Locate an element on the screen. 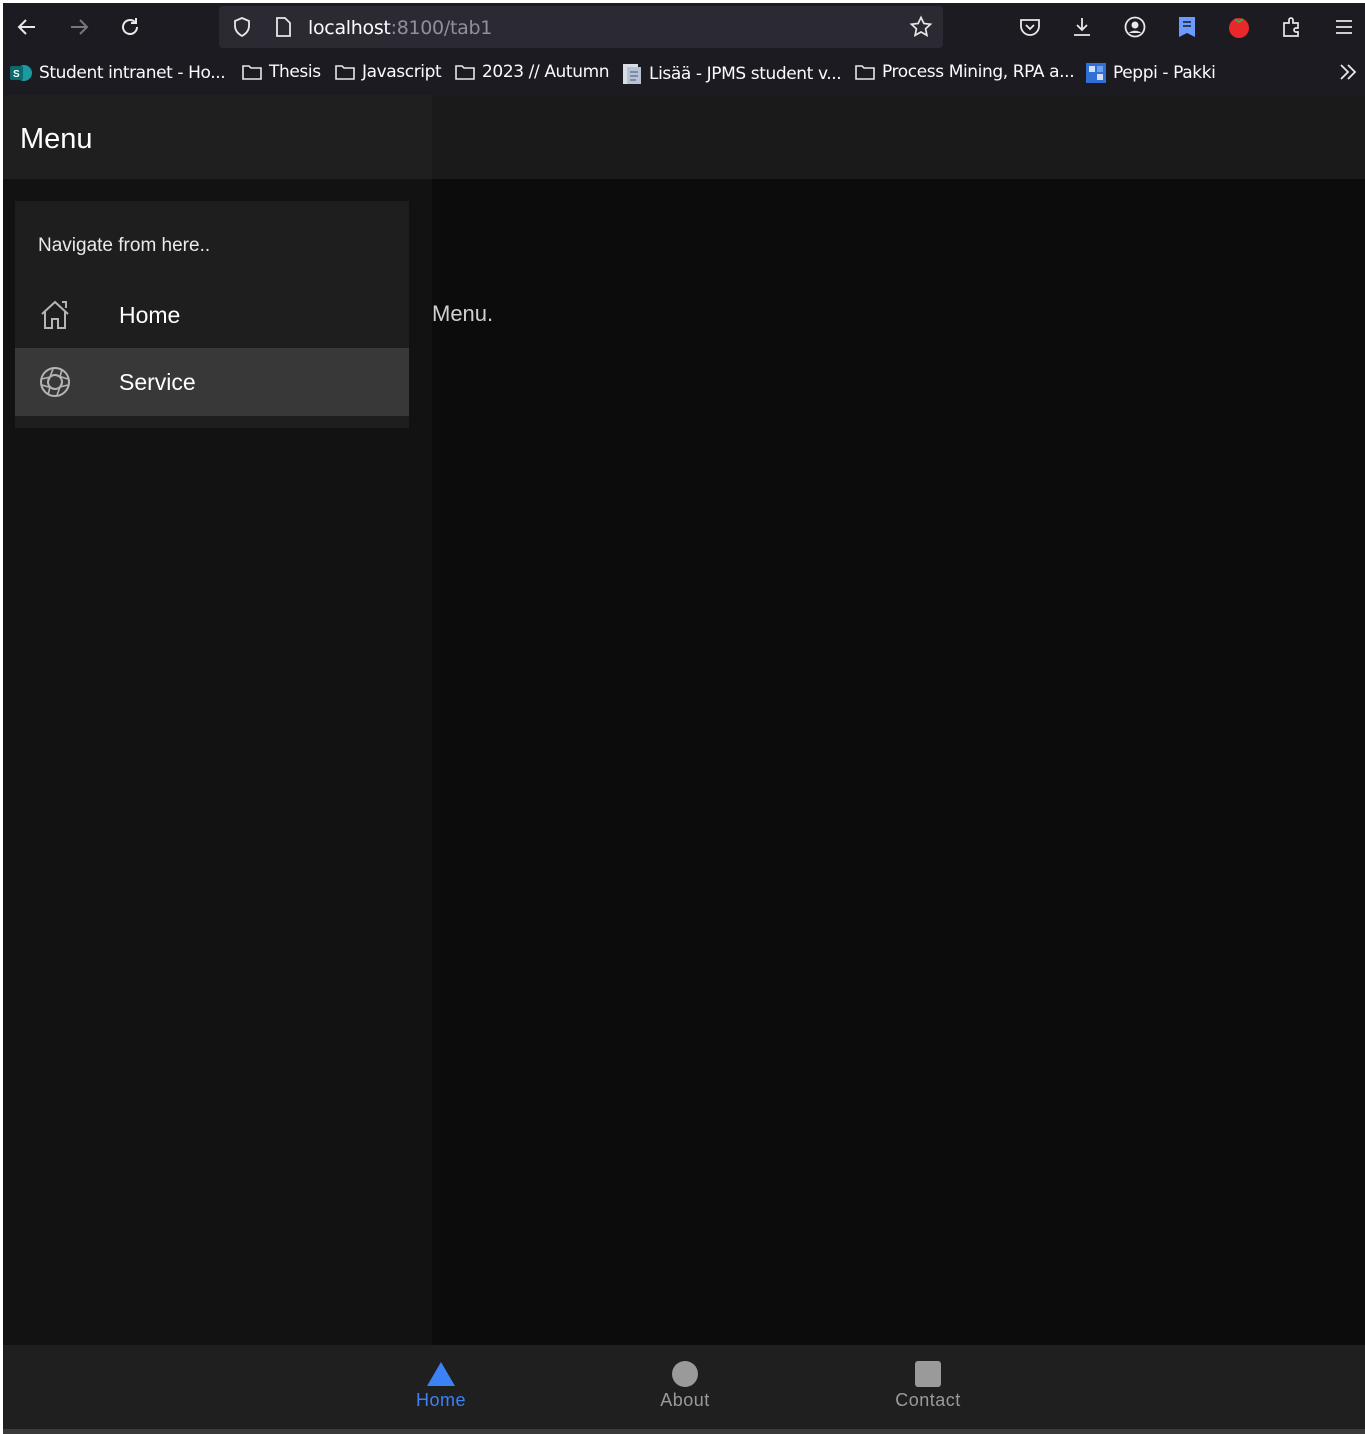  app-menu-button is located at coordinates (1344, 27).